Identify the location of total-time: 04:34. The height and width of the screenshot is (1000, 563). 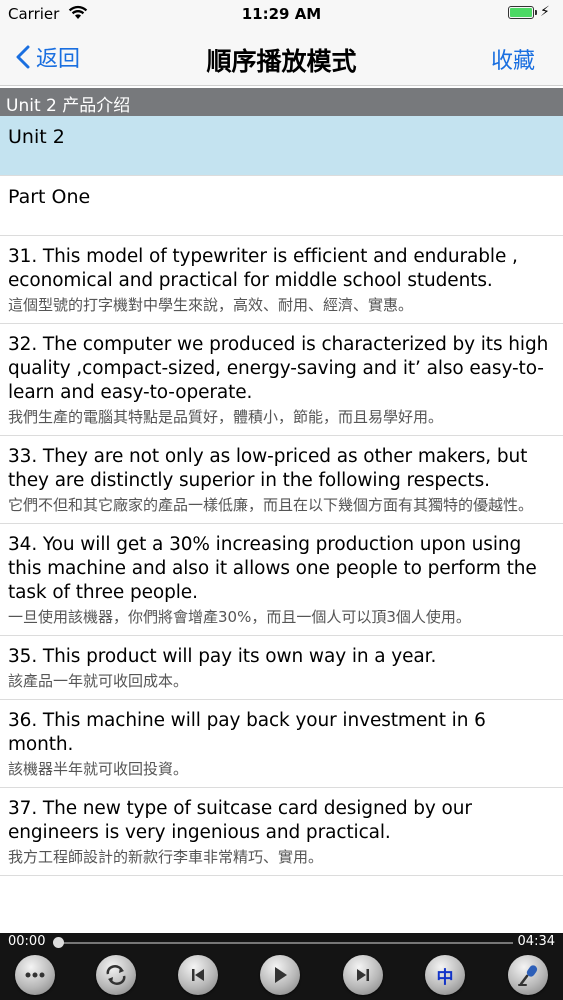
(536, 941).